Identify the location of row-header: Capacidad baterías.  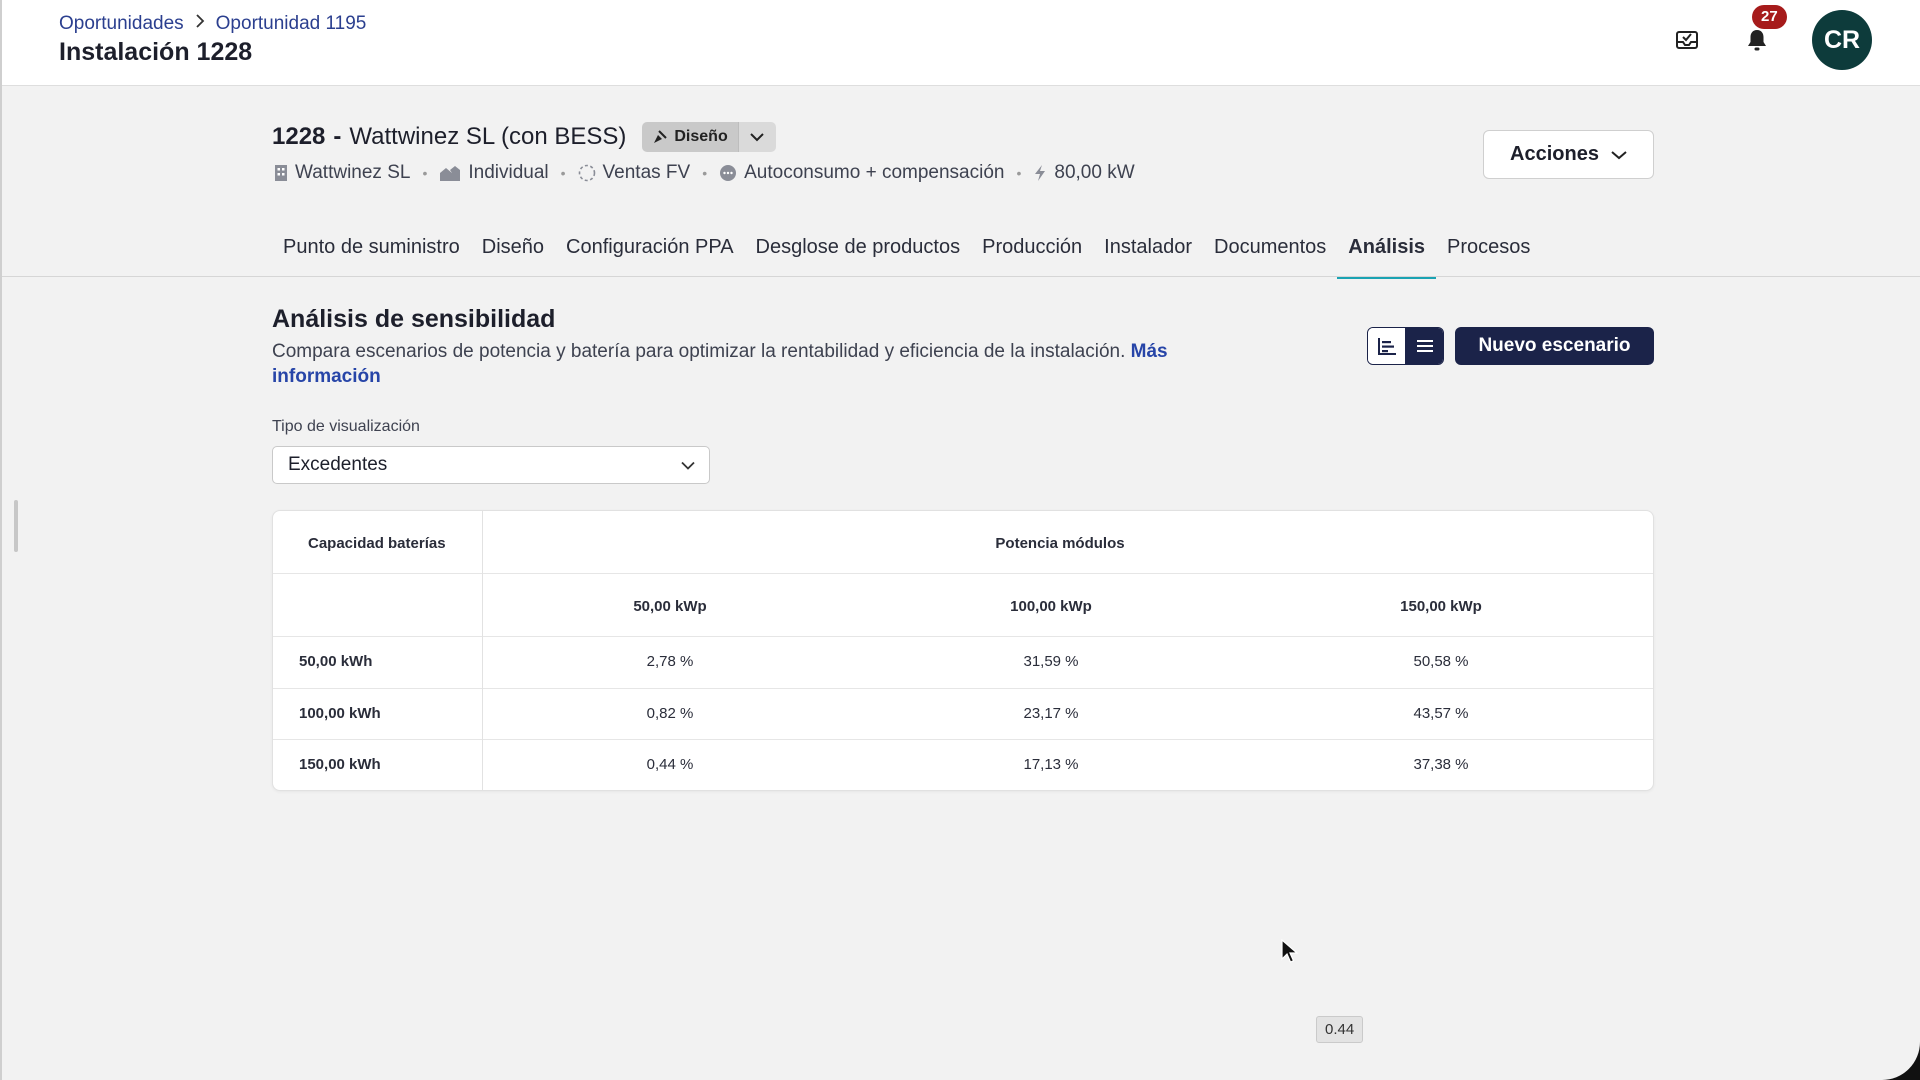
(377, 543).